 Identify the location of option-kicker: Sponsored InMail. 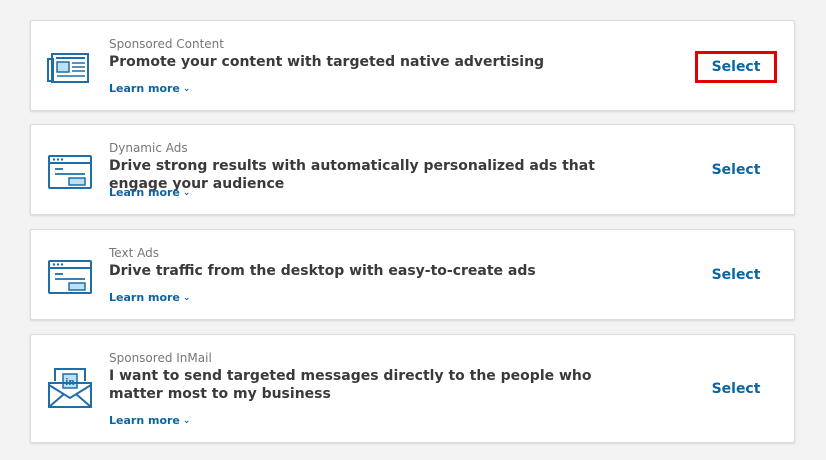
(160, 358).